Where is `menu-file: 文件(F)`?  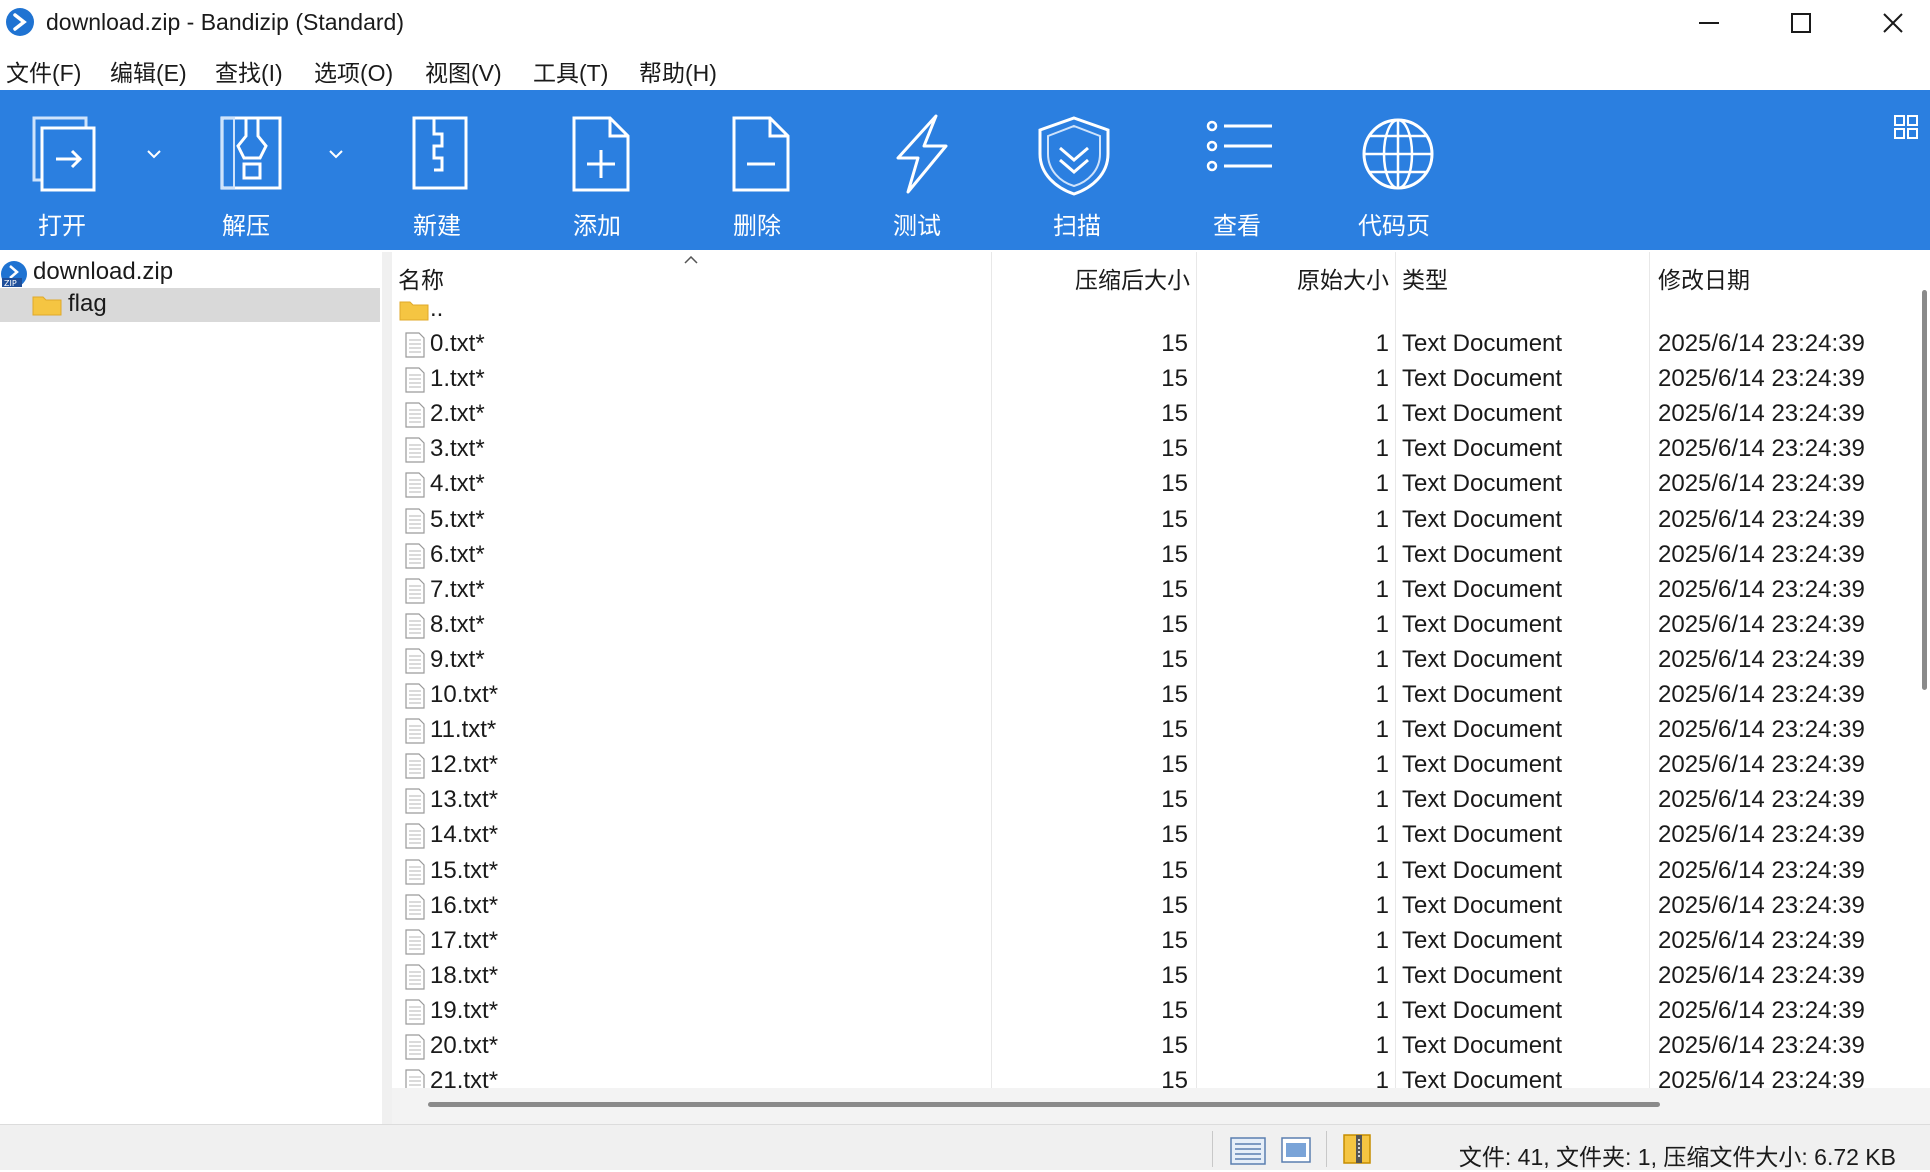 menu-file: 文件(F) is located at coordinates (43, 71).